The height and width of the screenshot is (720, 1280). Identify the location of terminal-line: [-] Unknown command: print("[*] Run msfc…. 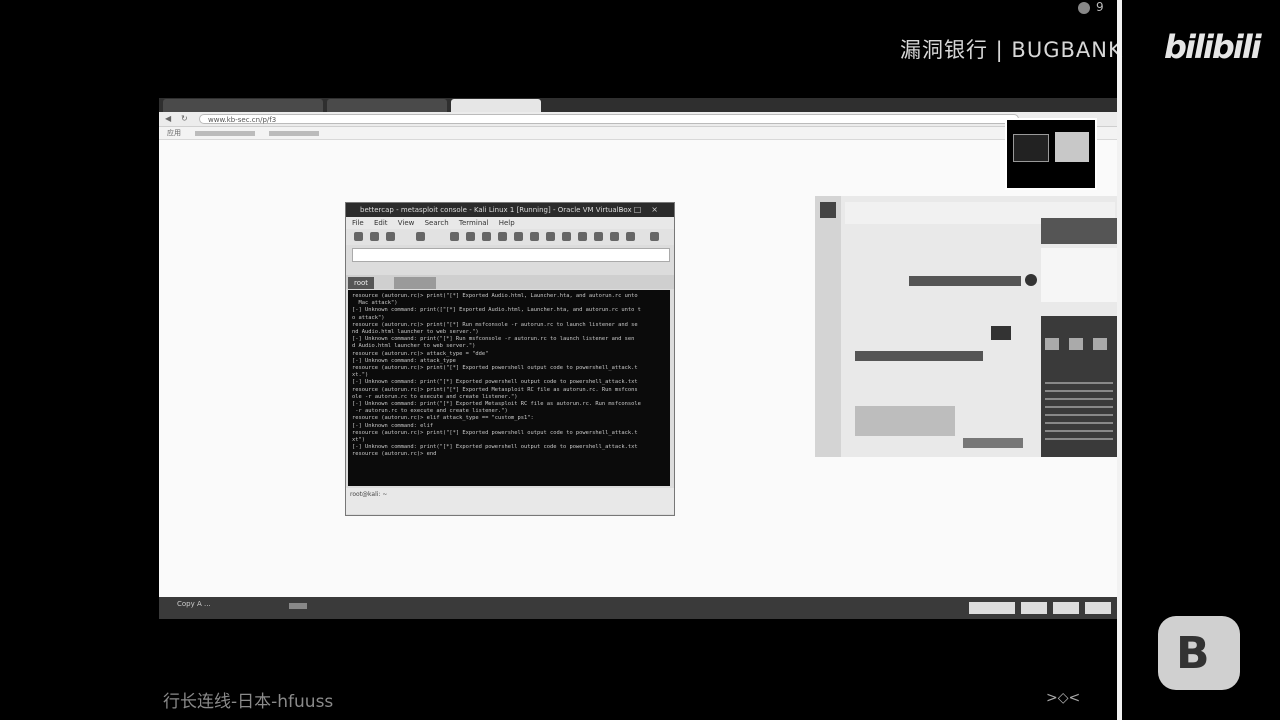
(493, 339).